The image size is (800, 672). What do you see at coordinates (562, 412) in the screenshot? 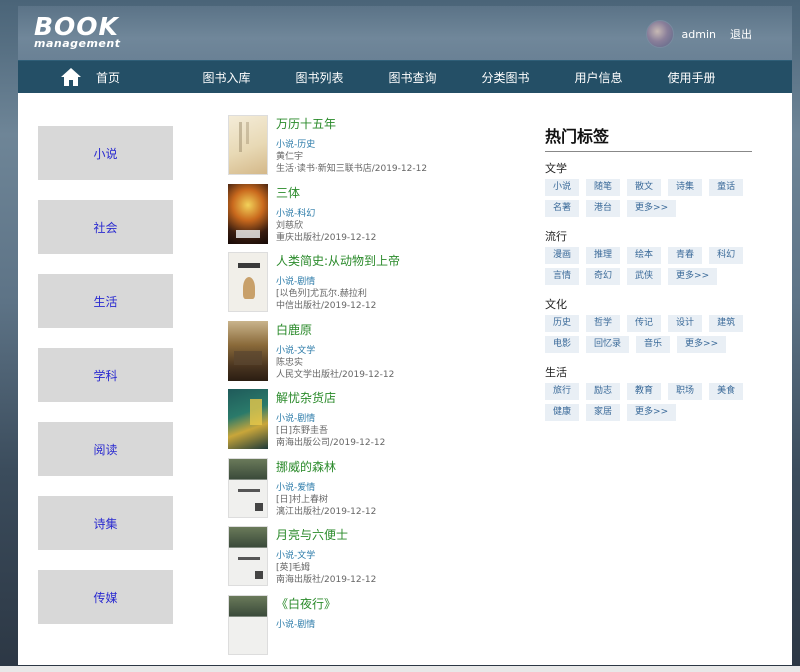
I see `tag-link: 健康` at bounding box center [562, 412].